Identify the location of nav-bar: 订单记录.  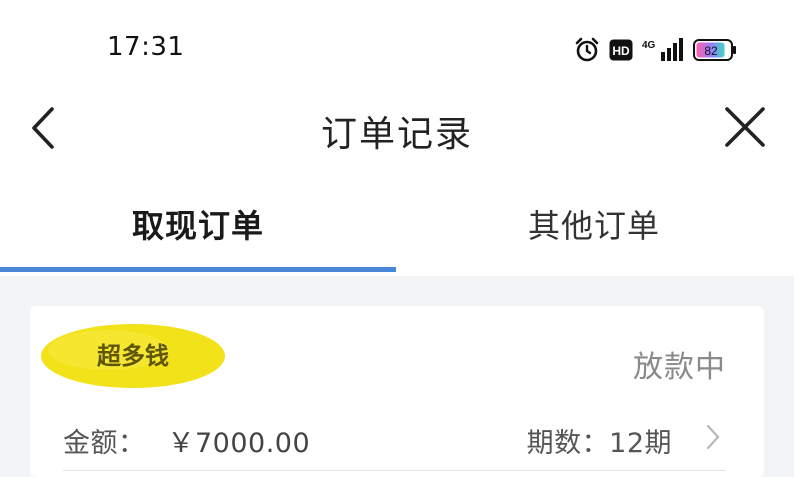
(397, 127).